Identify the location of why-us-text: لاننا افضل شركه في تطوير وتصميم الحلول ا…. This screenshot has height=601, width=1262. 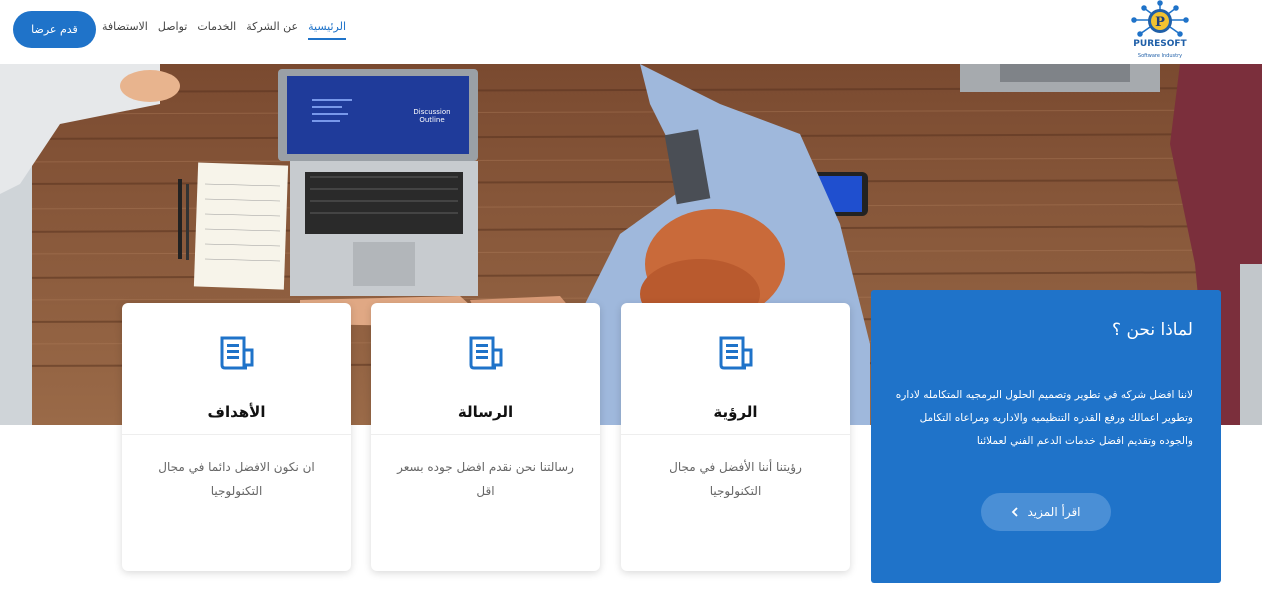
(1044, 418).